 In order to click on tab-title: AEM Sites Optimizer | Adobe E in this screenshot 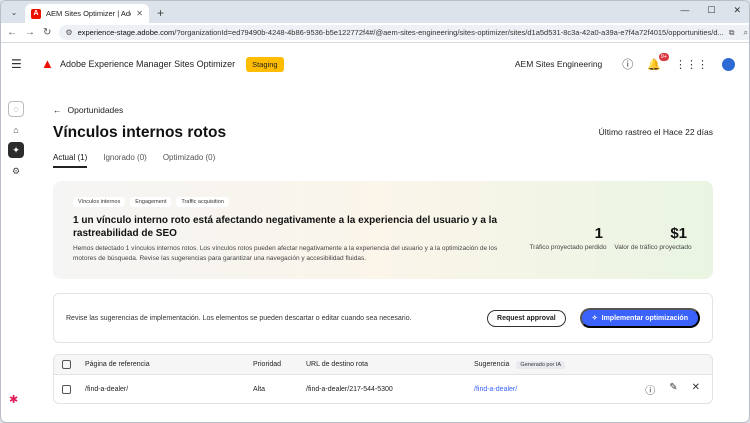, I will do `click(88, 13)`.